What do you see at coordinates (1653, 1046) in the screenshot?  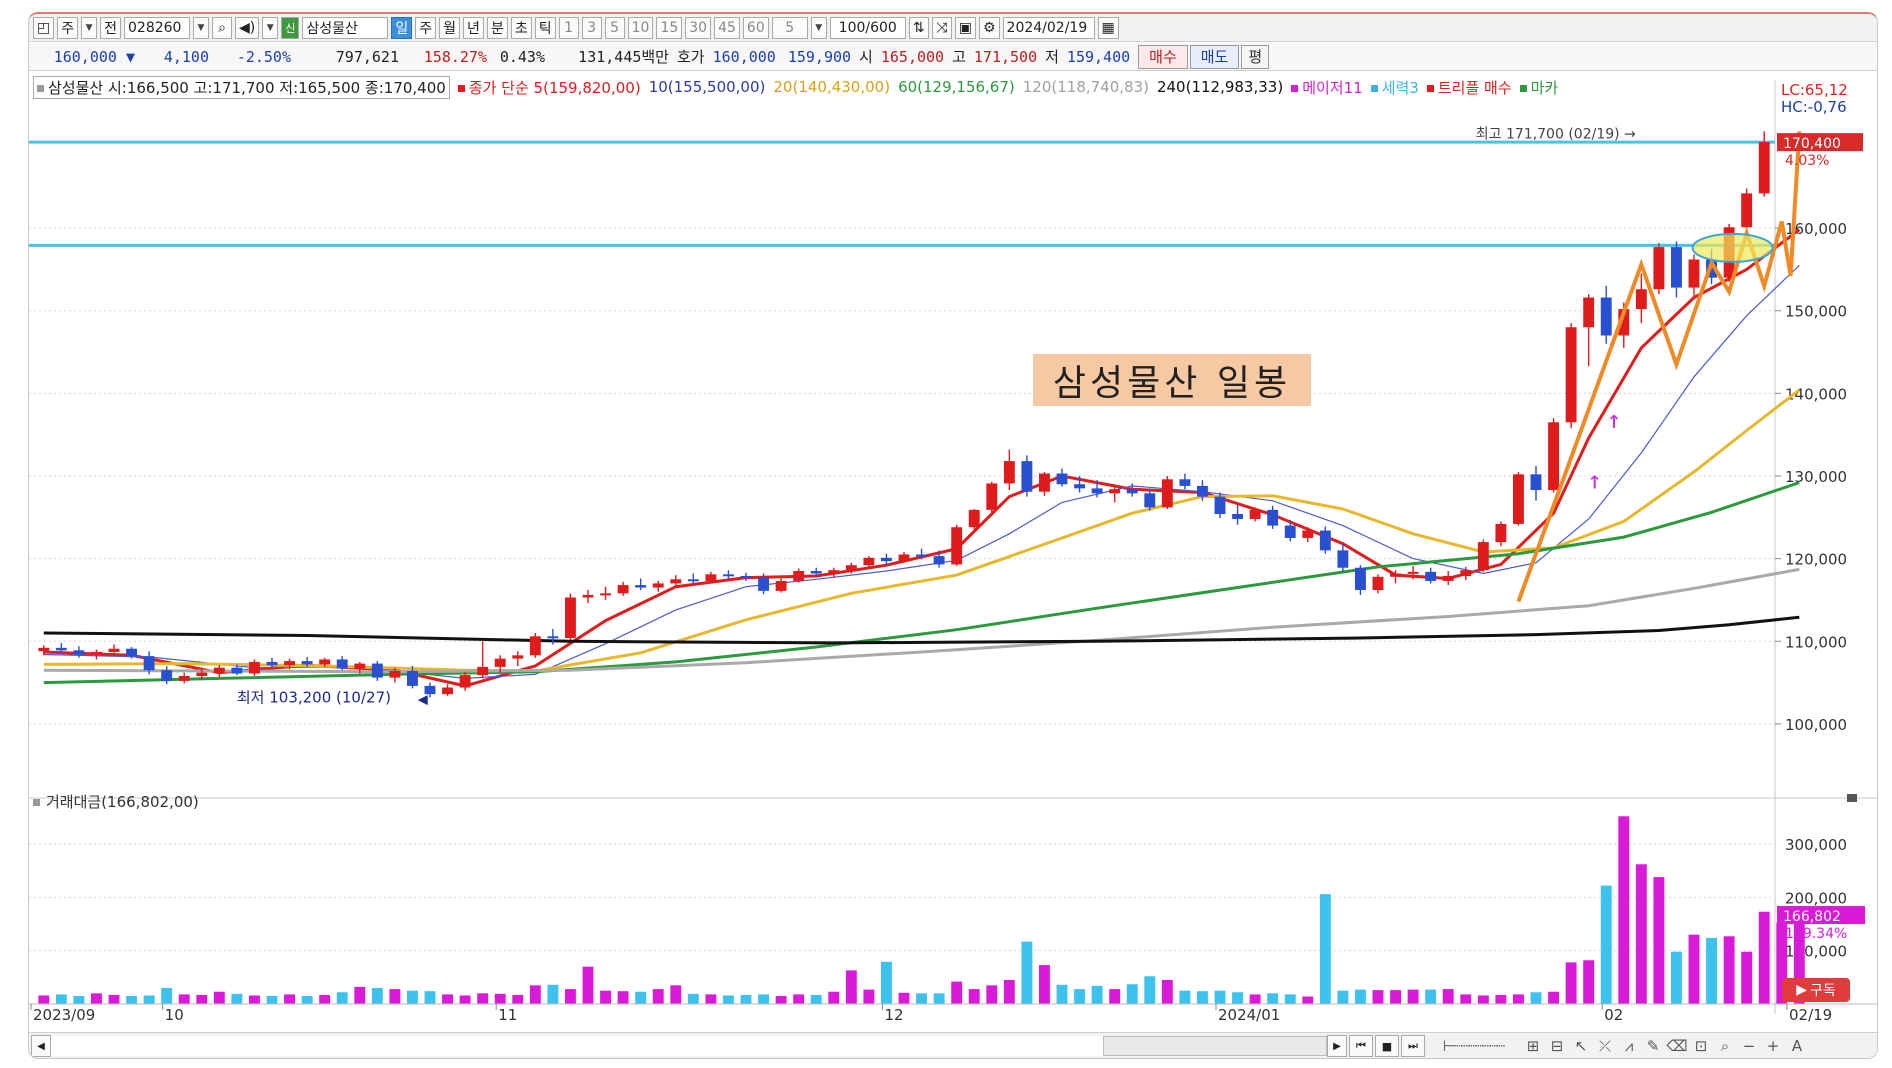 I see `pen-icon: ✎` at bounding box center [1653, 1046].